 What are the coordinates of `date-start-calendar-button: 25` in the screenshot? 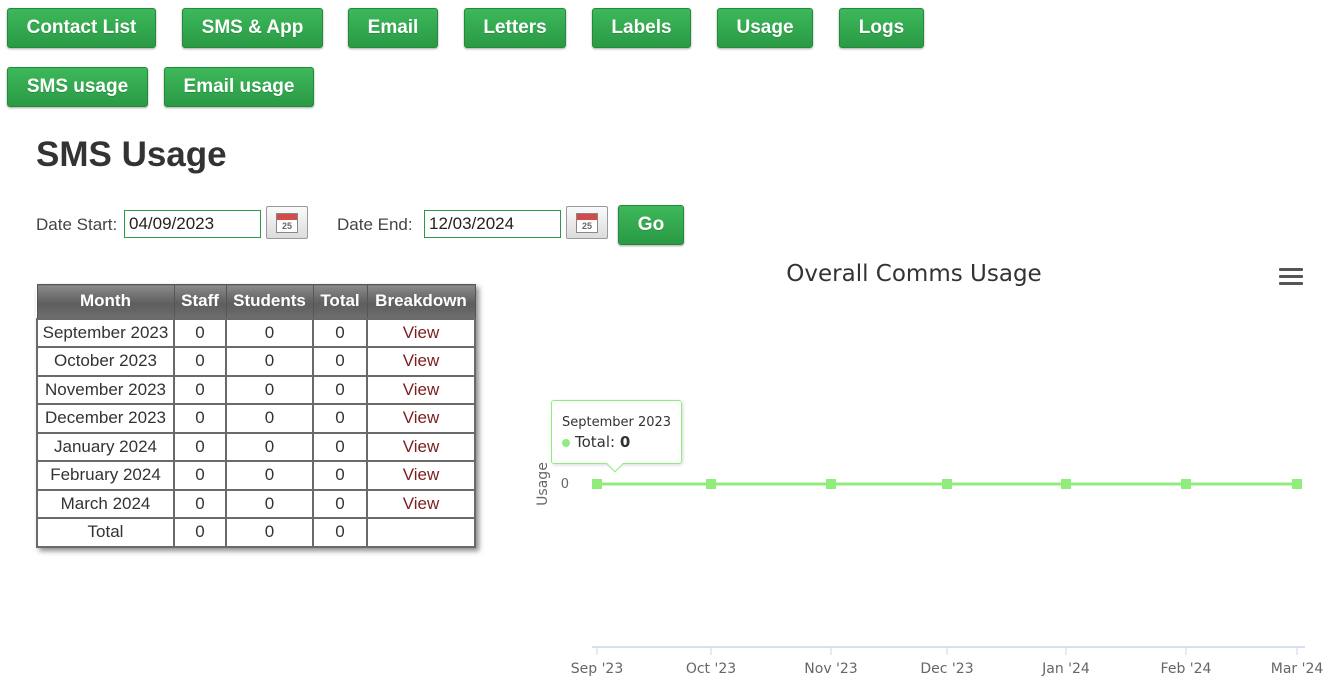 It's located at (287, 222).